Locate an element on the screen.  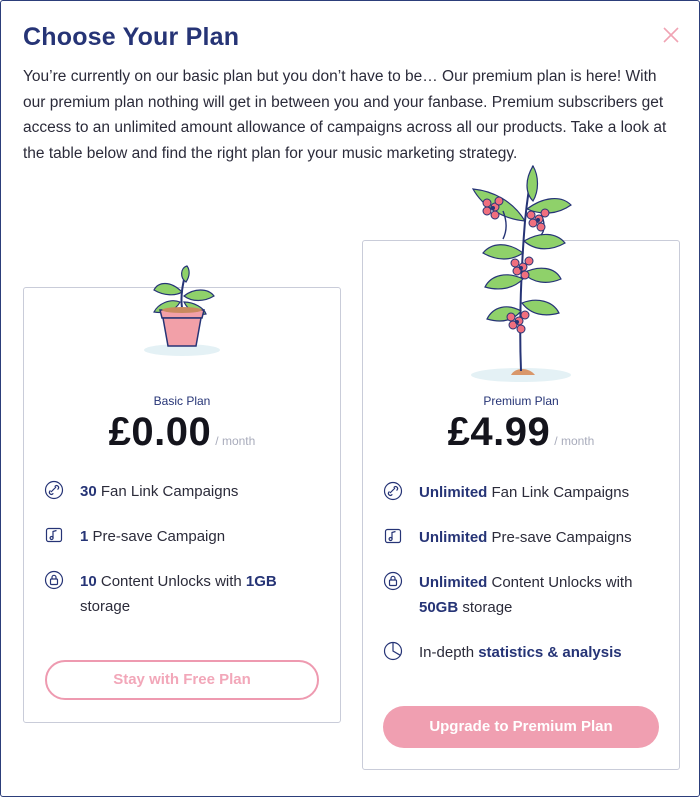
feature-text: In-depth is located at coordinates (449, 652).